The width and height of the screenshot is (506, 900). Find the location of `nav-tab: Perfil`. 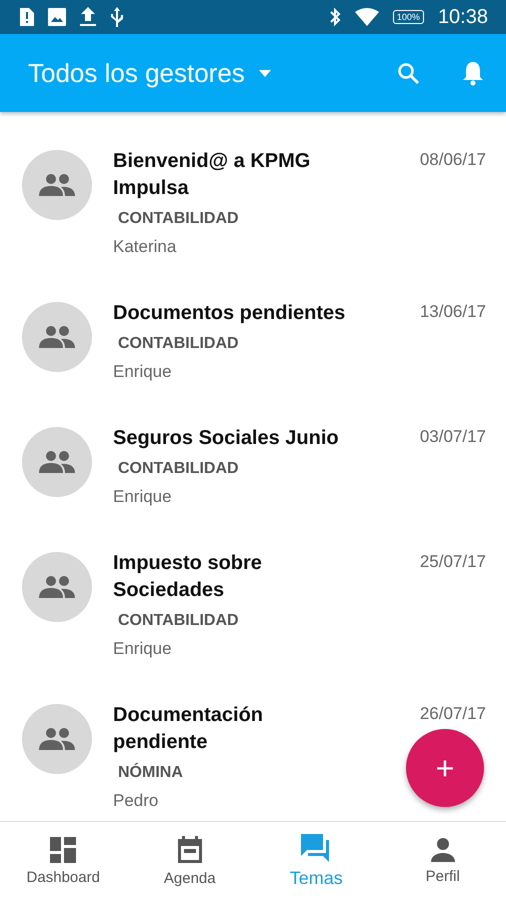

nav-tab: Perfil is located at coordinates (443, 861).